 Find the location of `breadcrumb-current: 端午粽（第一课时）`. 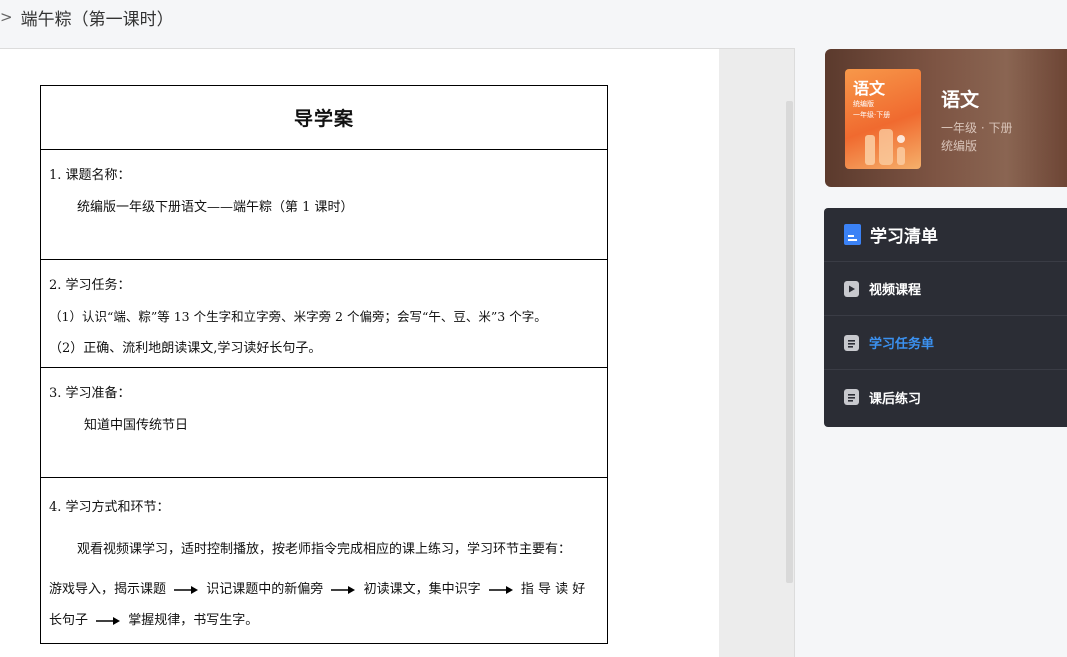

breadcrumb-current: 端午粽（第一课时） is located at coordinates (97, 19).